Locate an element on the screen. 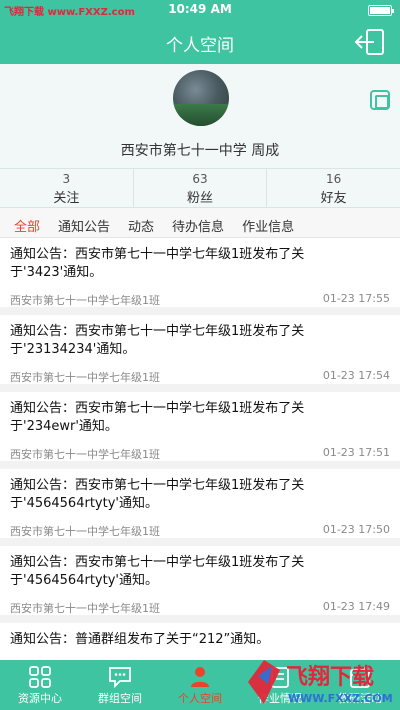  stats-row: 3 关注 63 粉丝 16 好友 is located at coordinates (200, 188).